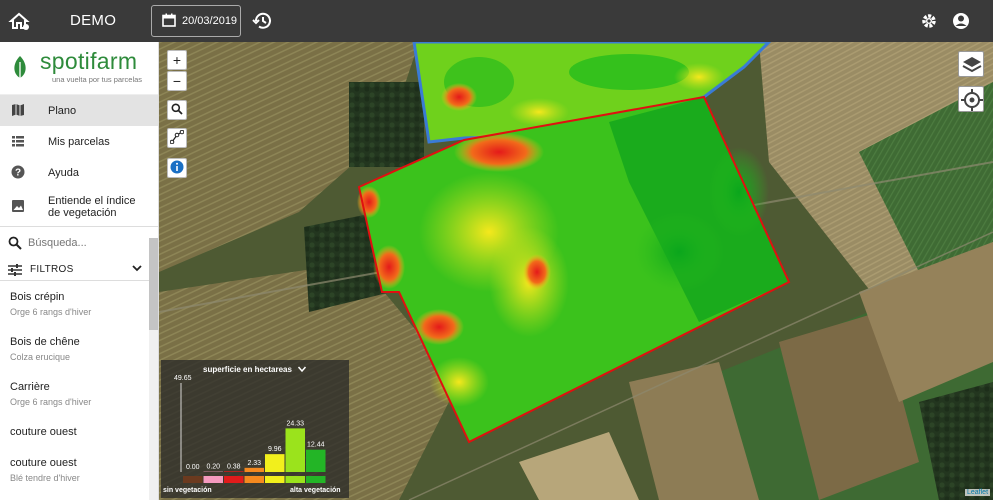 The width and height of the screenshot is (993, 500). I want to click on account-icon, so click(961, 21).